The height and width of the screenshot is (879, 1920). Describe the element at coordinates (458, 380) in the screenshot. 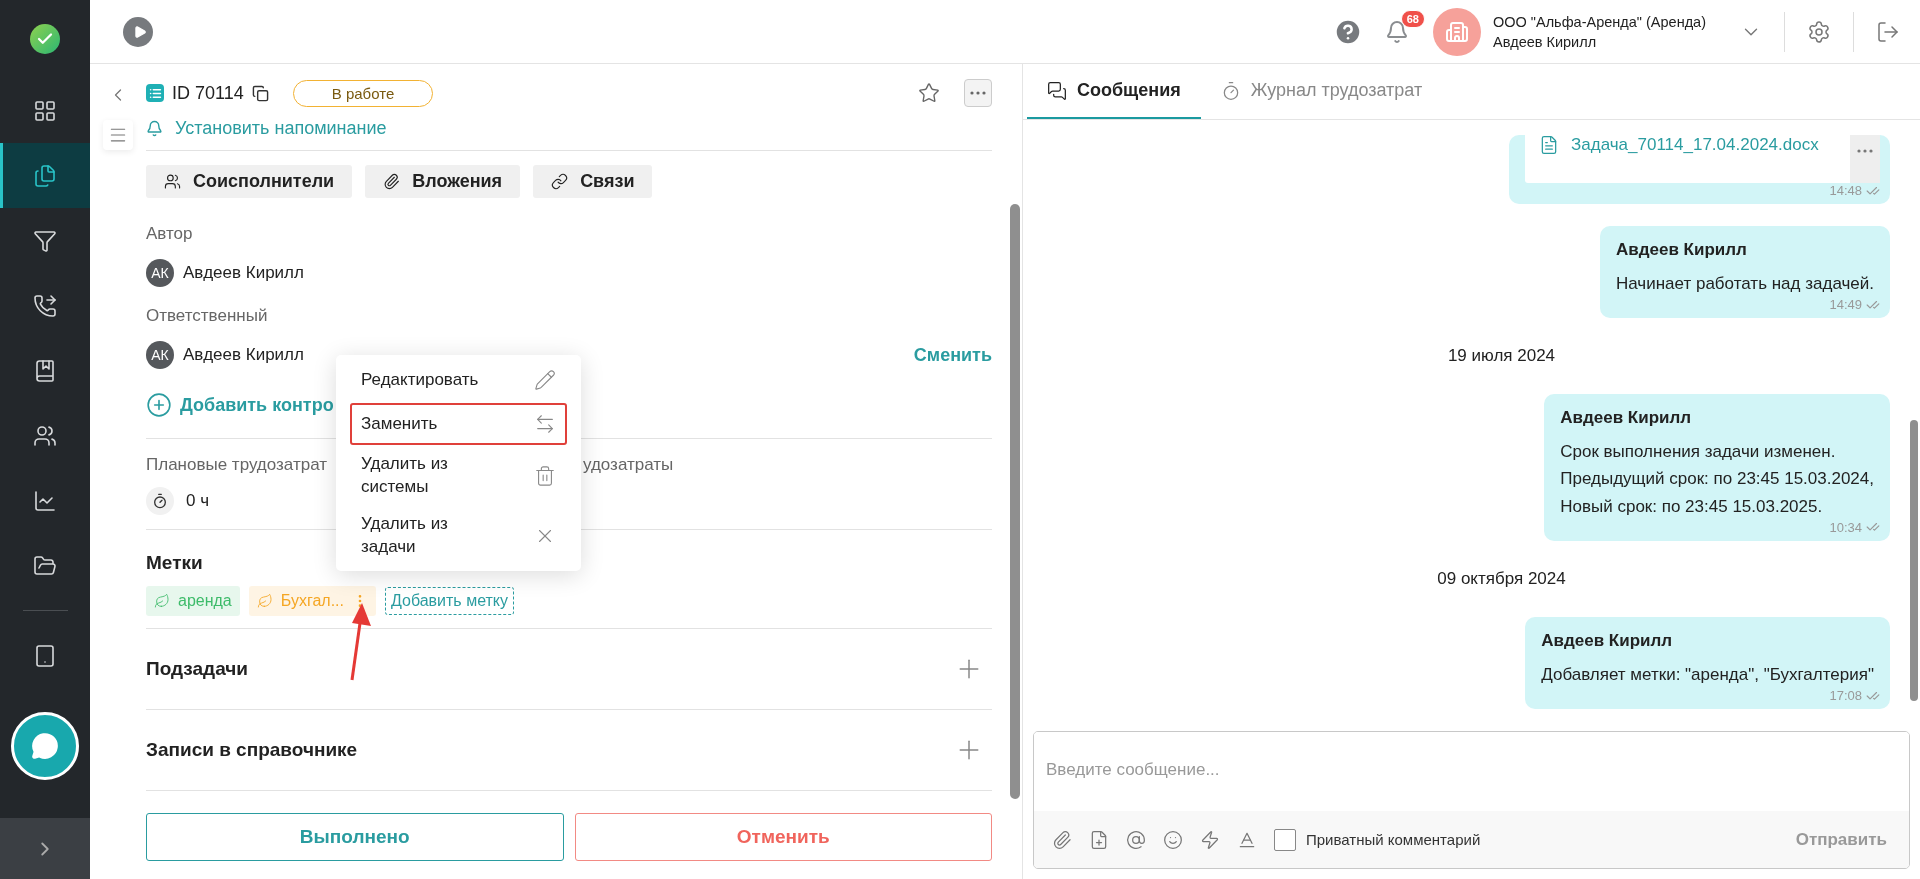

I see `menu-item: Редактировать` at that location.